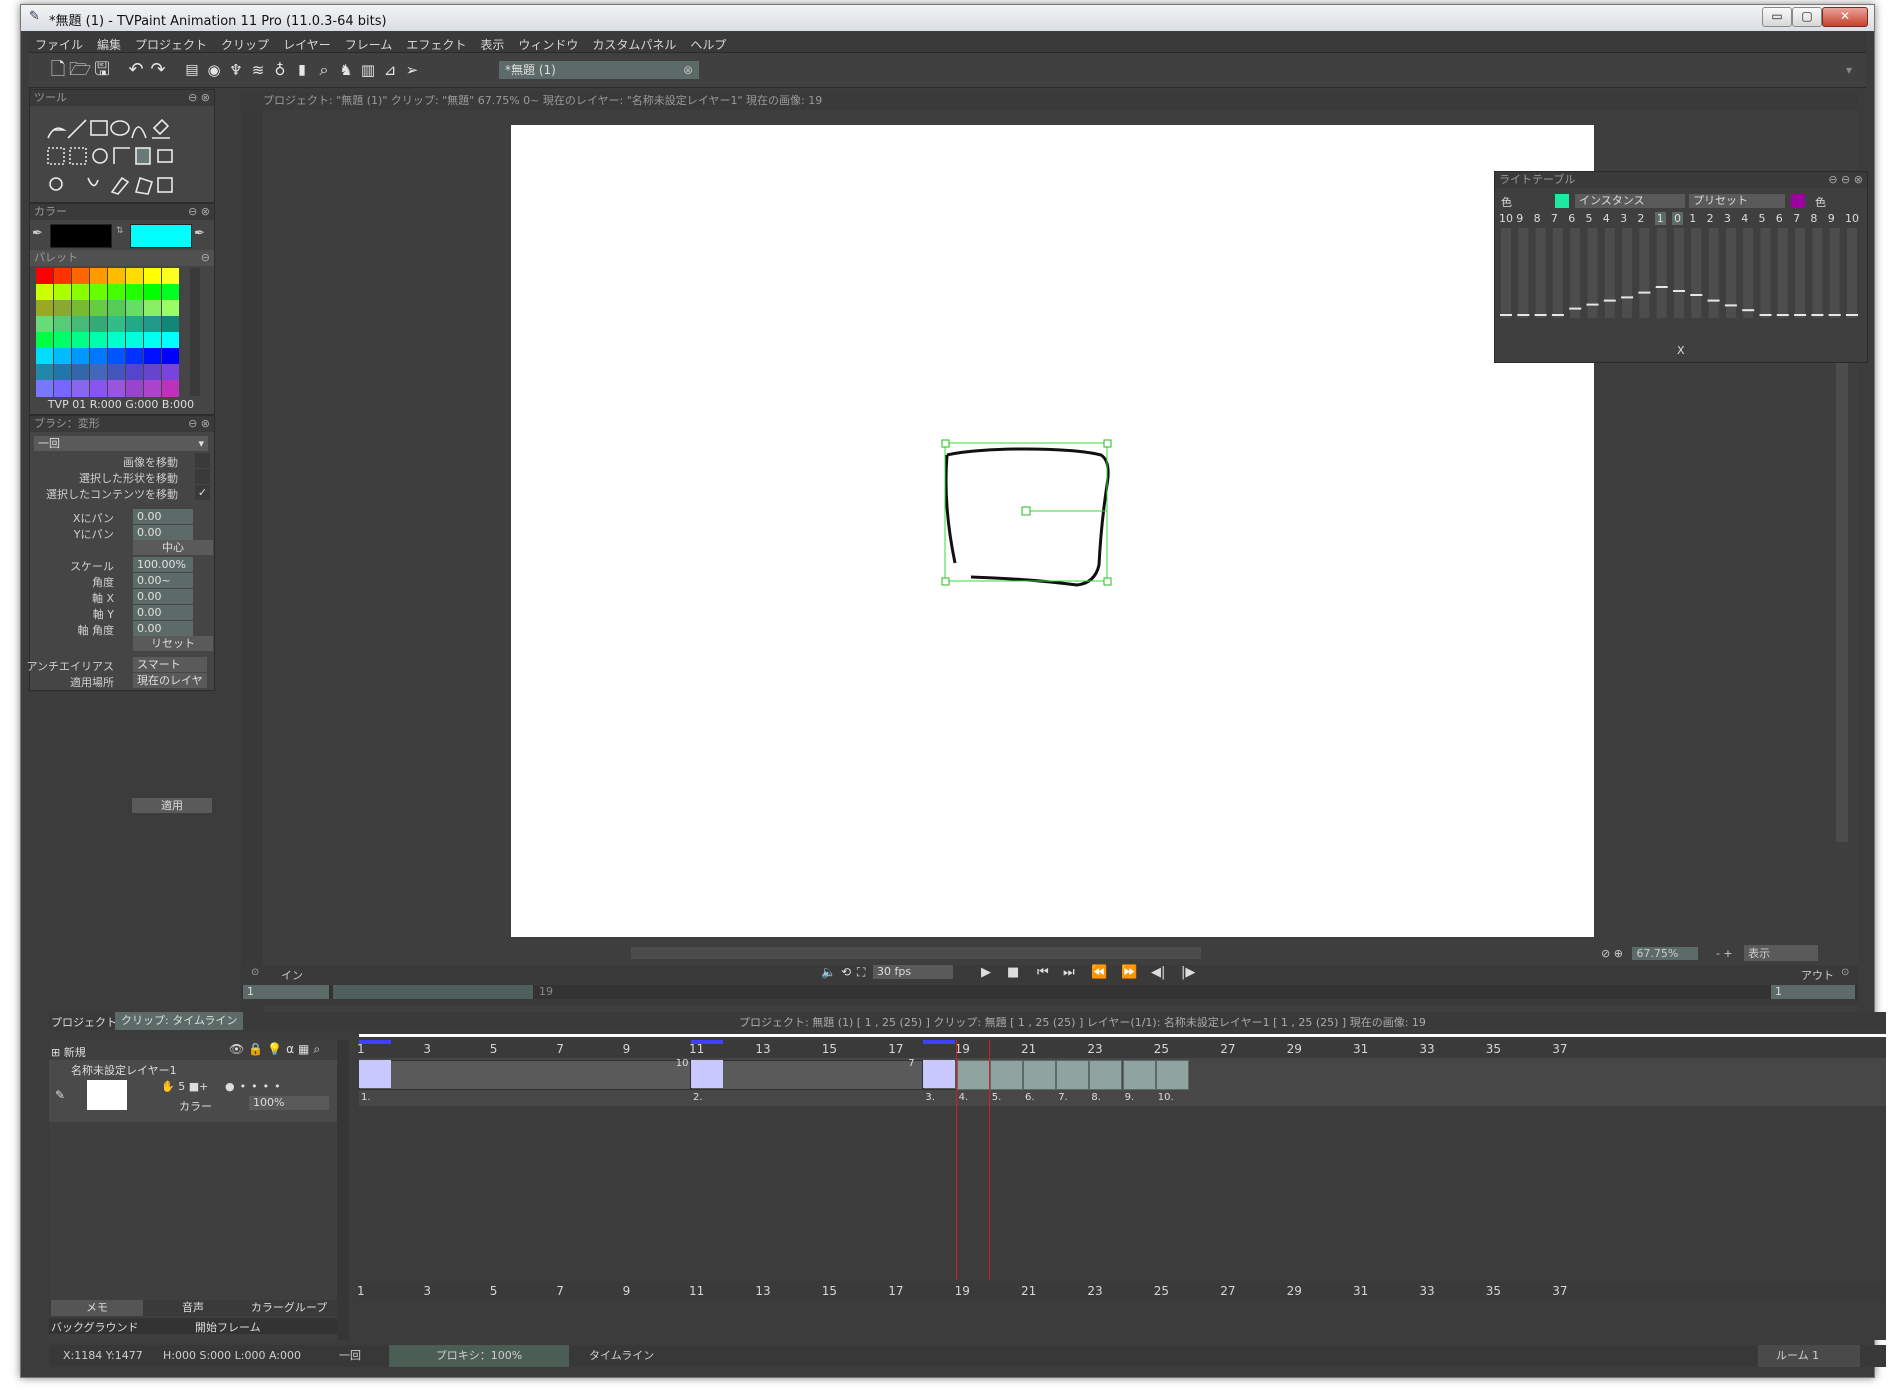 This screenshot has width=1893, height=1393. I want to click on layer-dots: ●••••, so click(255, 1086).